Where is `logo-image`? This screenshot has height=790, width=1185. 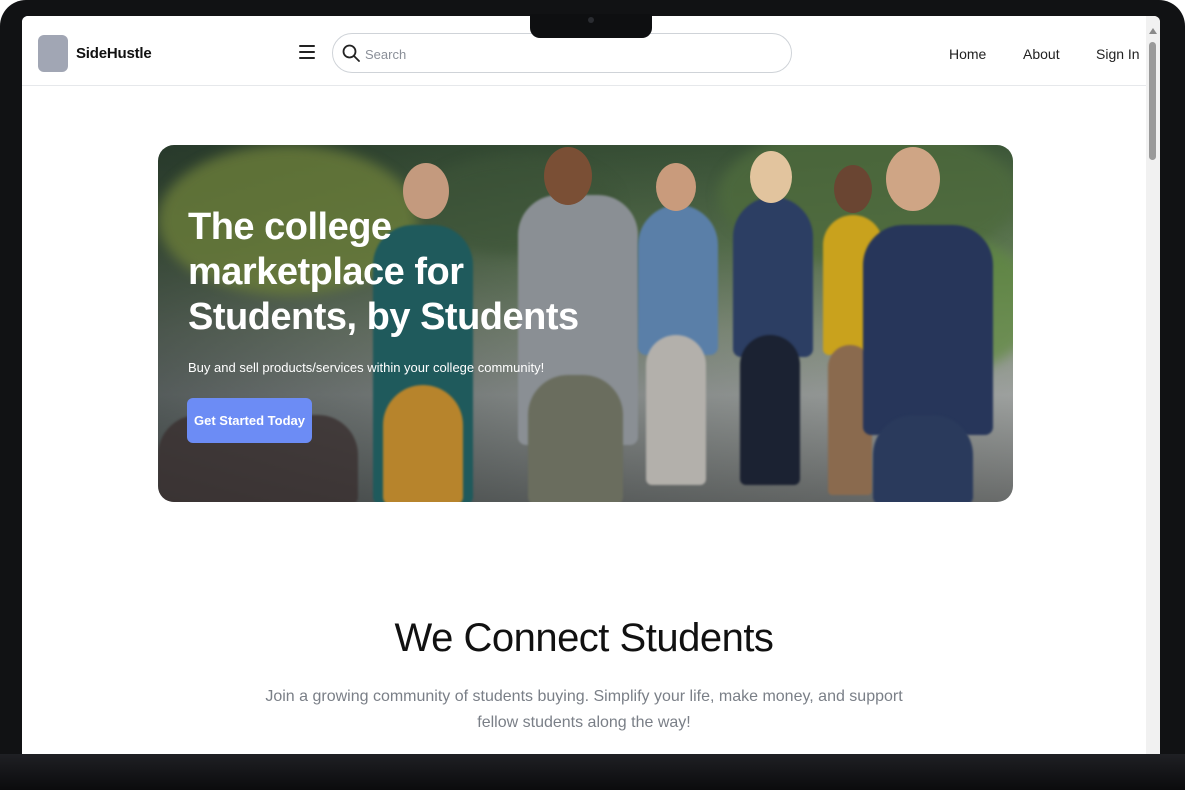
logo-image is located at coordinates (53, 53).